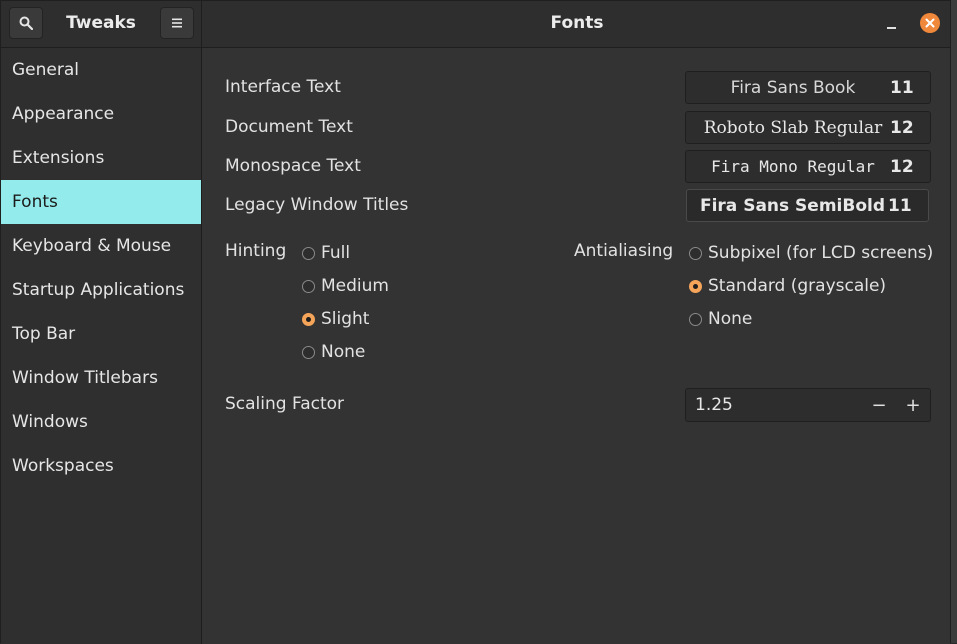 This screenshot has width=957, height=644. I want to click on search-button, so click(26, 23).